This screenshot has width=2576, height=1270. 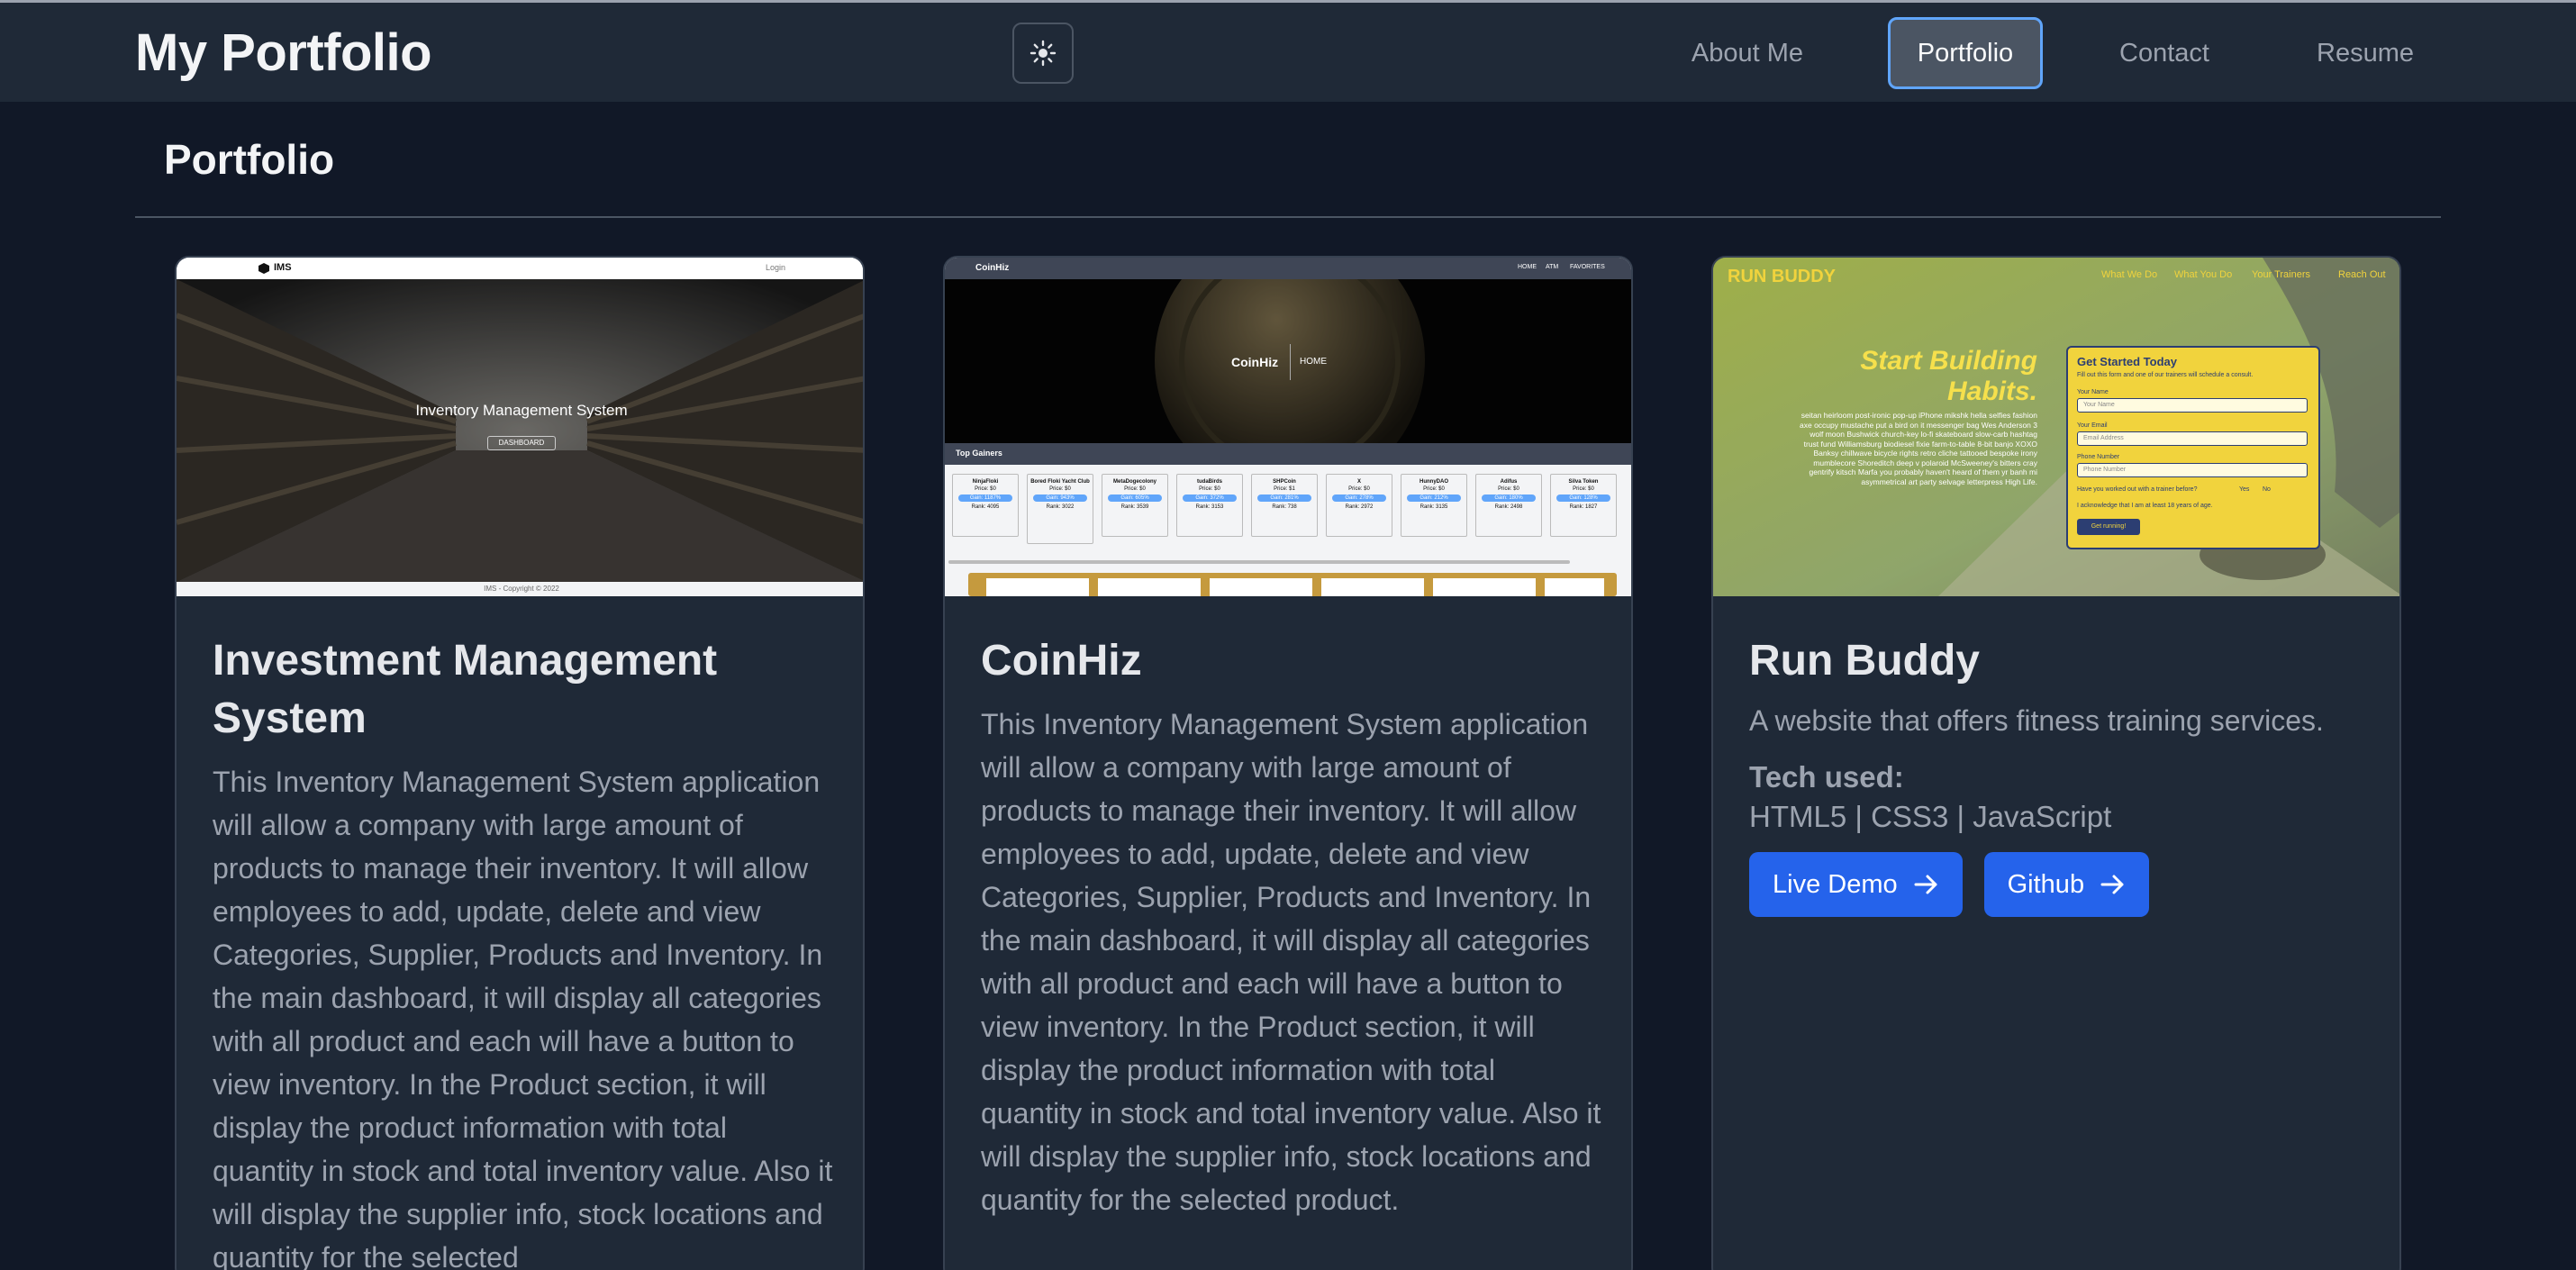 I want to click on coin-rank: Rank: 3539, so click(x=1134, y=507).